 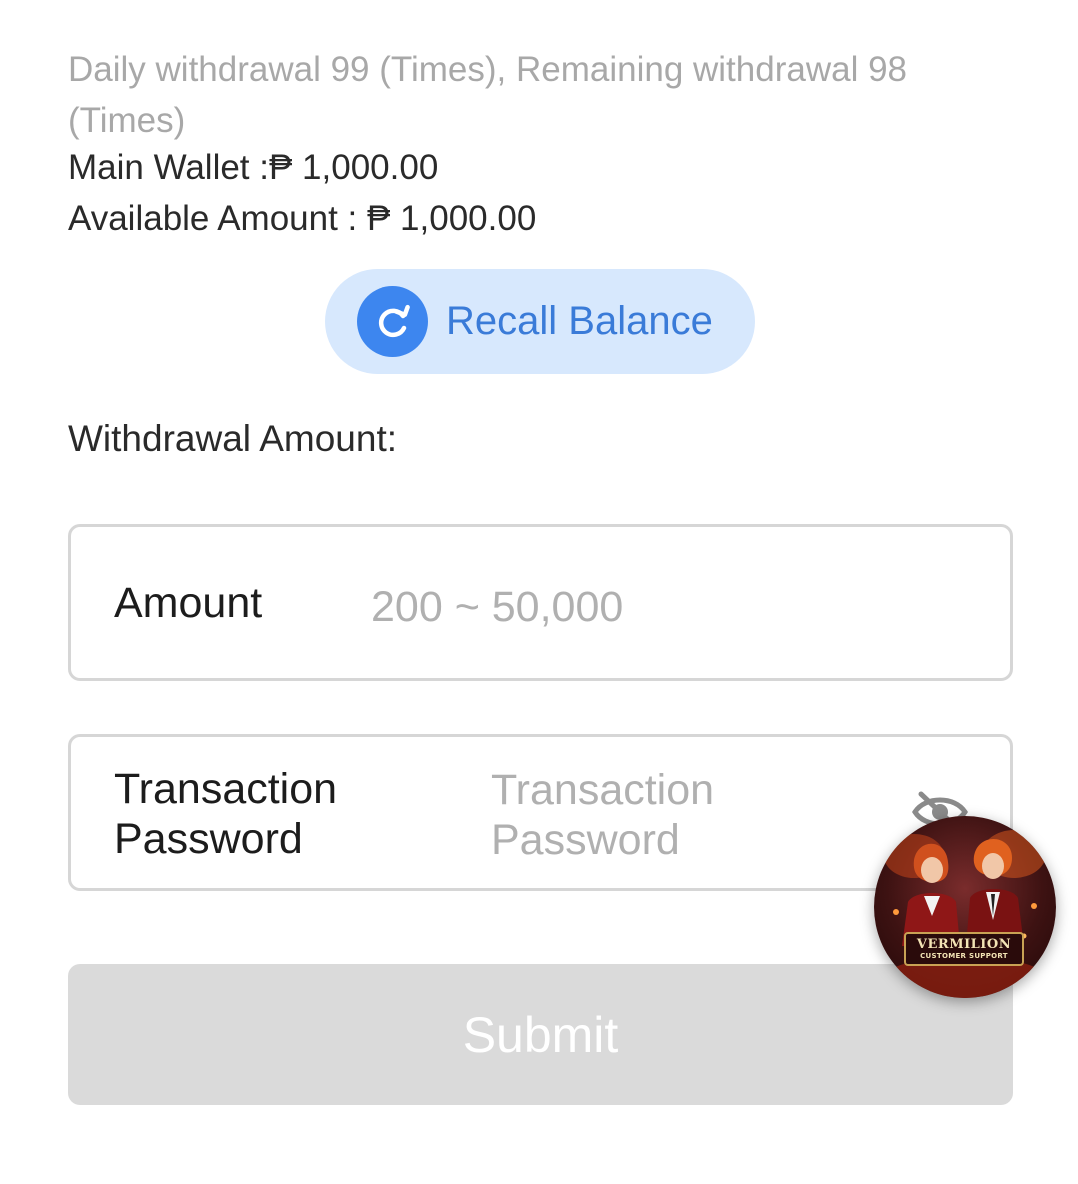 What do you see at coordinates (392, 321) in the screenshot?
I see `refresh-icon` at bounding box center [392, 321].